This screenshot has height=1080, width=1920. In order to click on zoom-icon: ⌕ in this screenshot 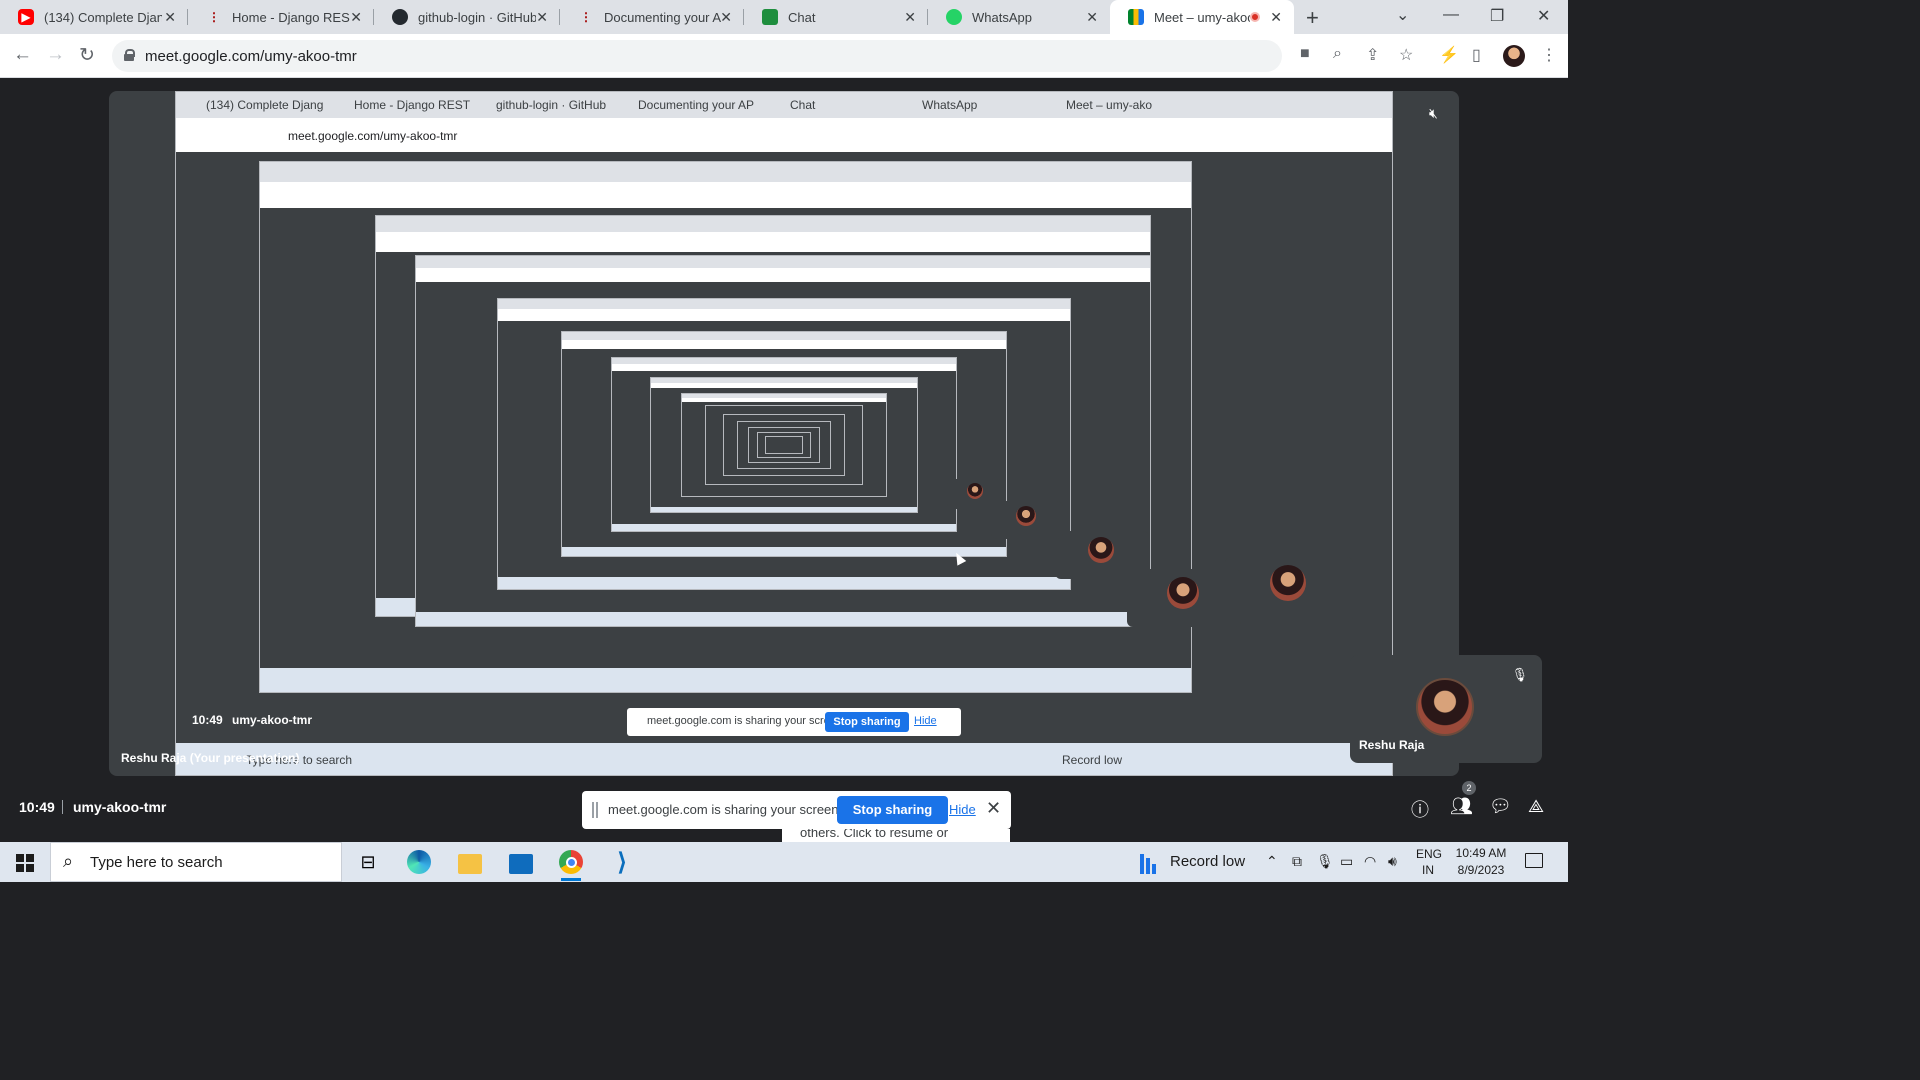, I will do `click(1337, 54)`.